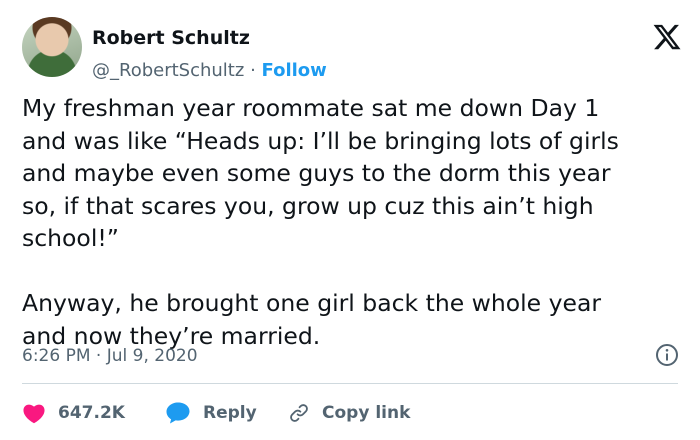 Image resolution: width=700 pixels, height=440 pixels. Describe the element at coordinates (299, 413) in the screenshot. I see `link-icon` at that location.